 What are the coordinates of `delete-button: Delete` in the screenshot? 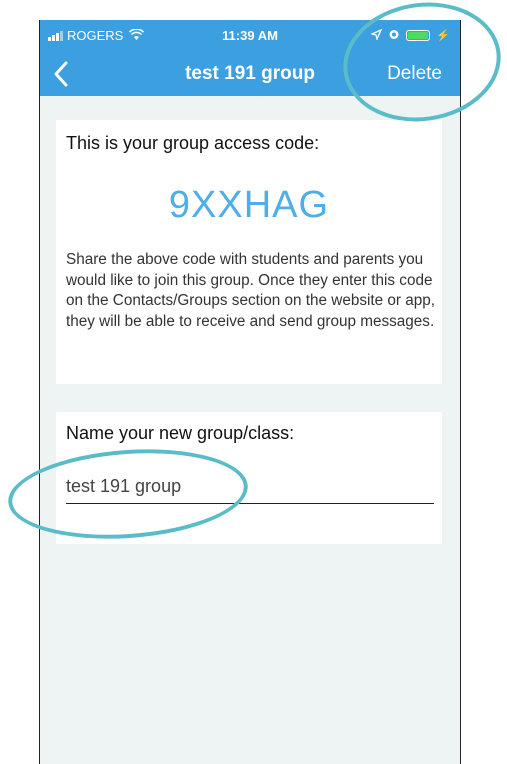 It's located at (414, 74).